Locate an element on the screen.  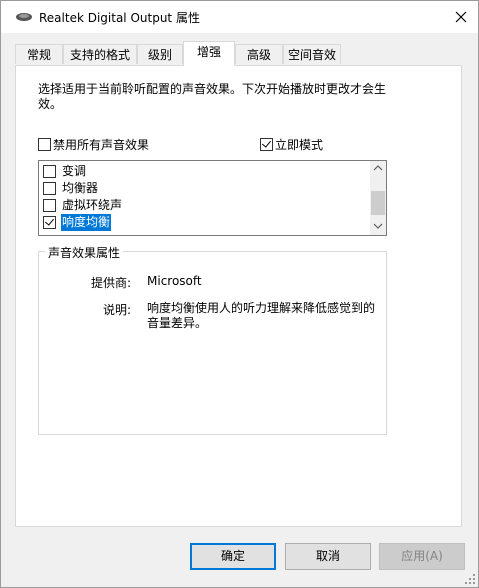
effect-label: 变调 is located at coordinates (74, 171).